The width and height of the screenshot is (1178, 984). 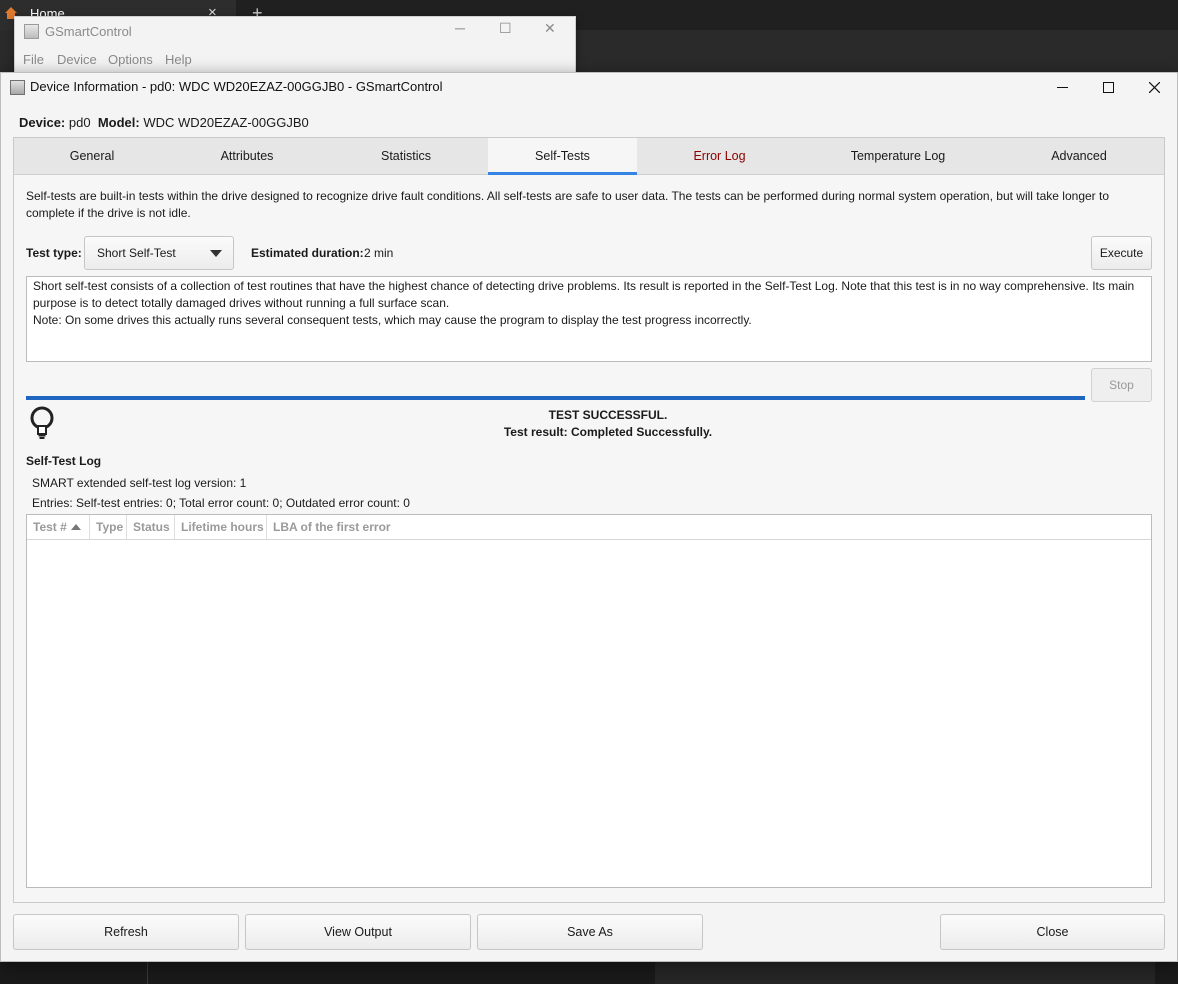 I want to click on test-type-select: Short Self-Test, so click(x=159, y=253).